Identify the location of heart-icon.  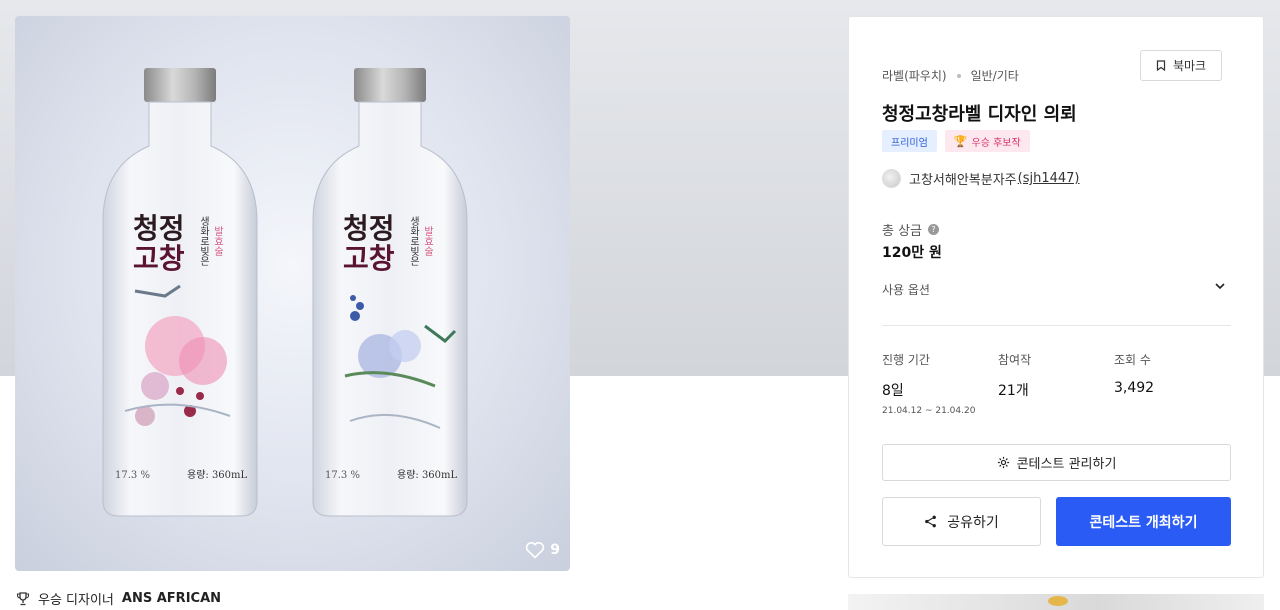
(535, 550).